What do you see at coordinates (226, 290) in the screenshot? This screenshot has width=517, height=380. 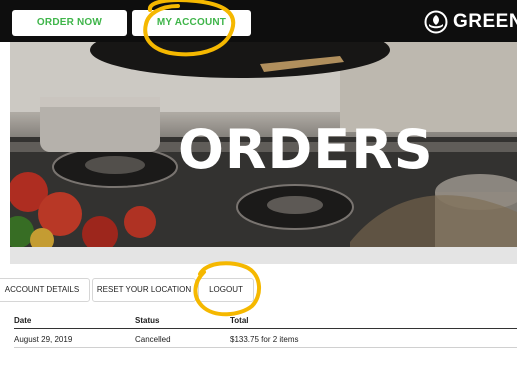 I see `logout-button: LOGOUT` at bounding box center [226, 290].